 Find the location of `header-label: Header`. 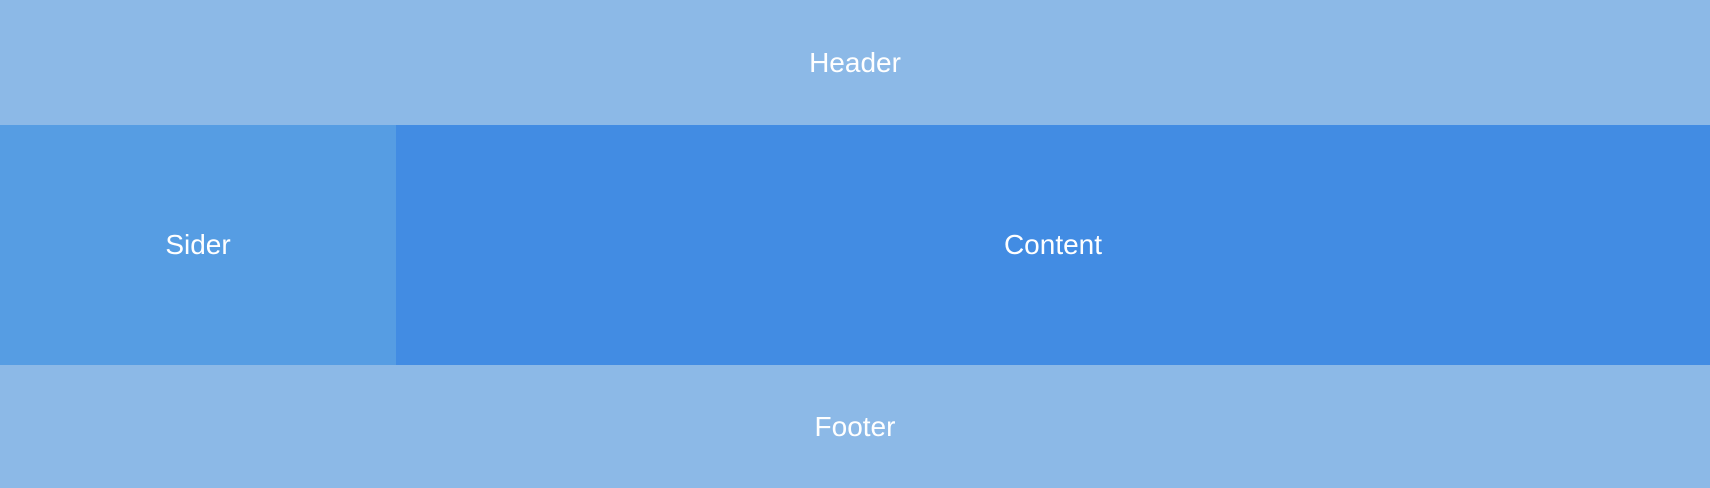

header-label: Header is located at coordinates (855, 62).